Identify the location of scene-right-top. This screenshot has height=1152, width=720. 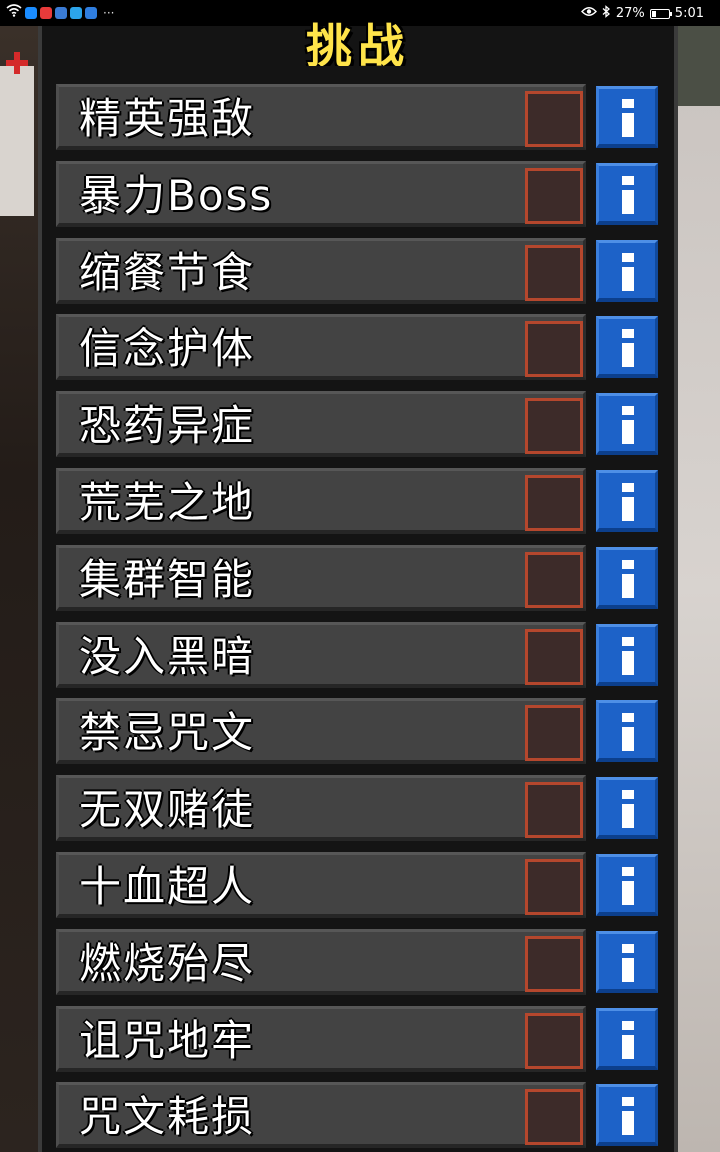
(699, 66).